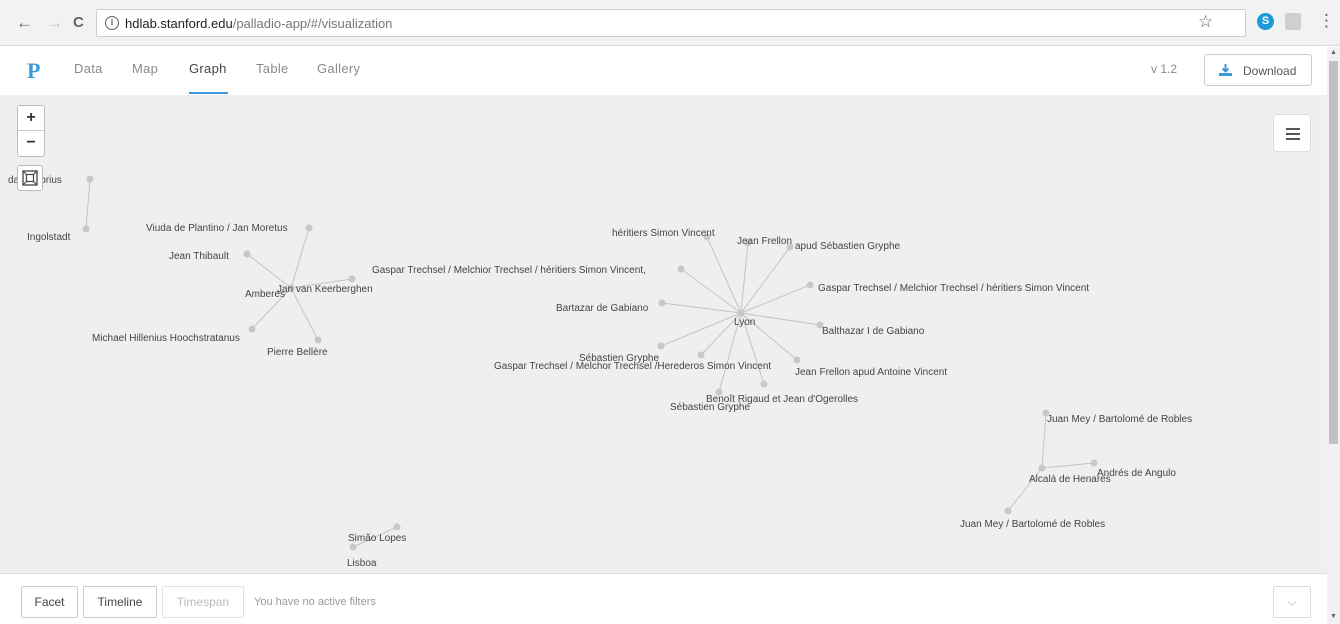  What do you see at coordinates (166, 338) in the screenshot?
I see `node-label: Michael Hillenius Hoochstratanus` at bounding box center [166, 338].